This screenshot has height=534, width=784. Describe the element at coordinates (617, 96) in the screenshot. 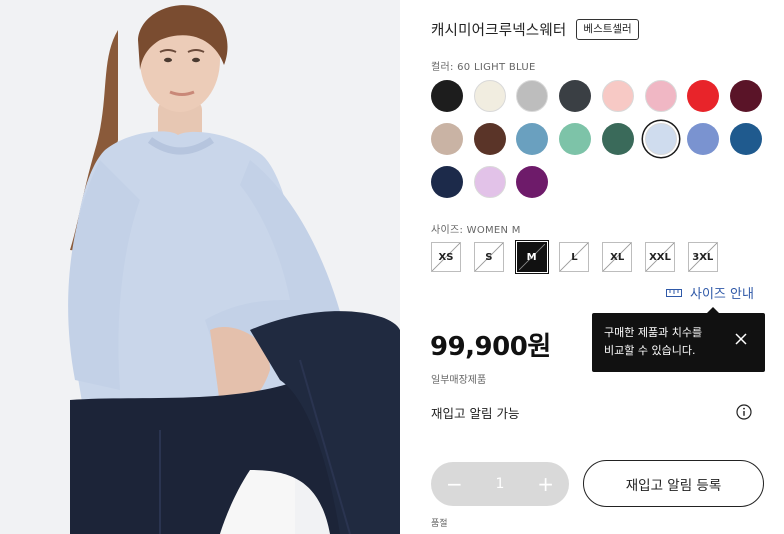

I see `color-swatch-pink` at that location.